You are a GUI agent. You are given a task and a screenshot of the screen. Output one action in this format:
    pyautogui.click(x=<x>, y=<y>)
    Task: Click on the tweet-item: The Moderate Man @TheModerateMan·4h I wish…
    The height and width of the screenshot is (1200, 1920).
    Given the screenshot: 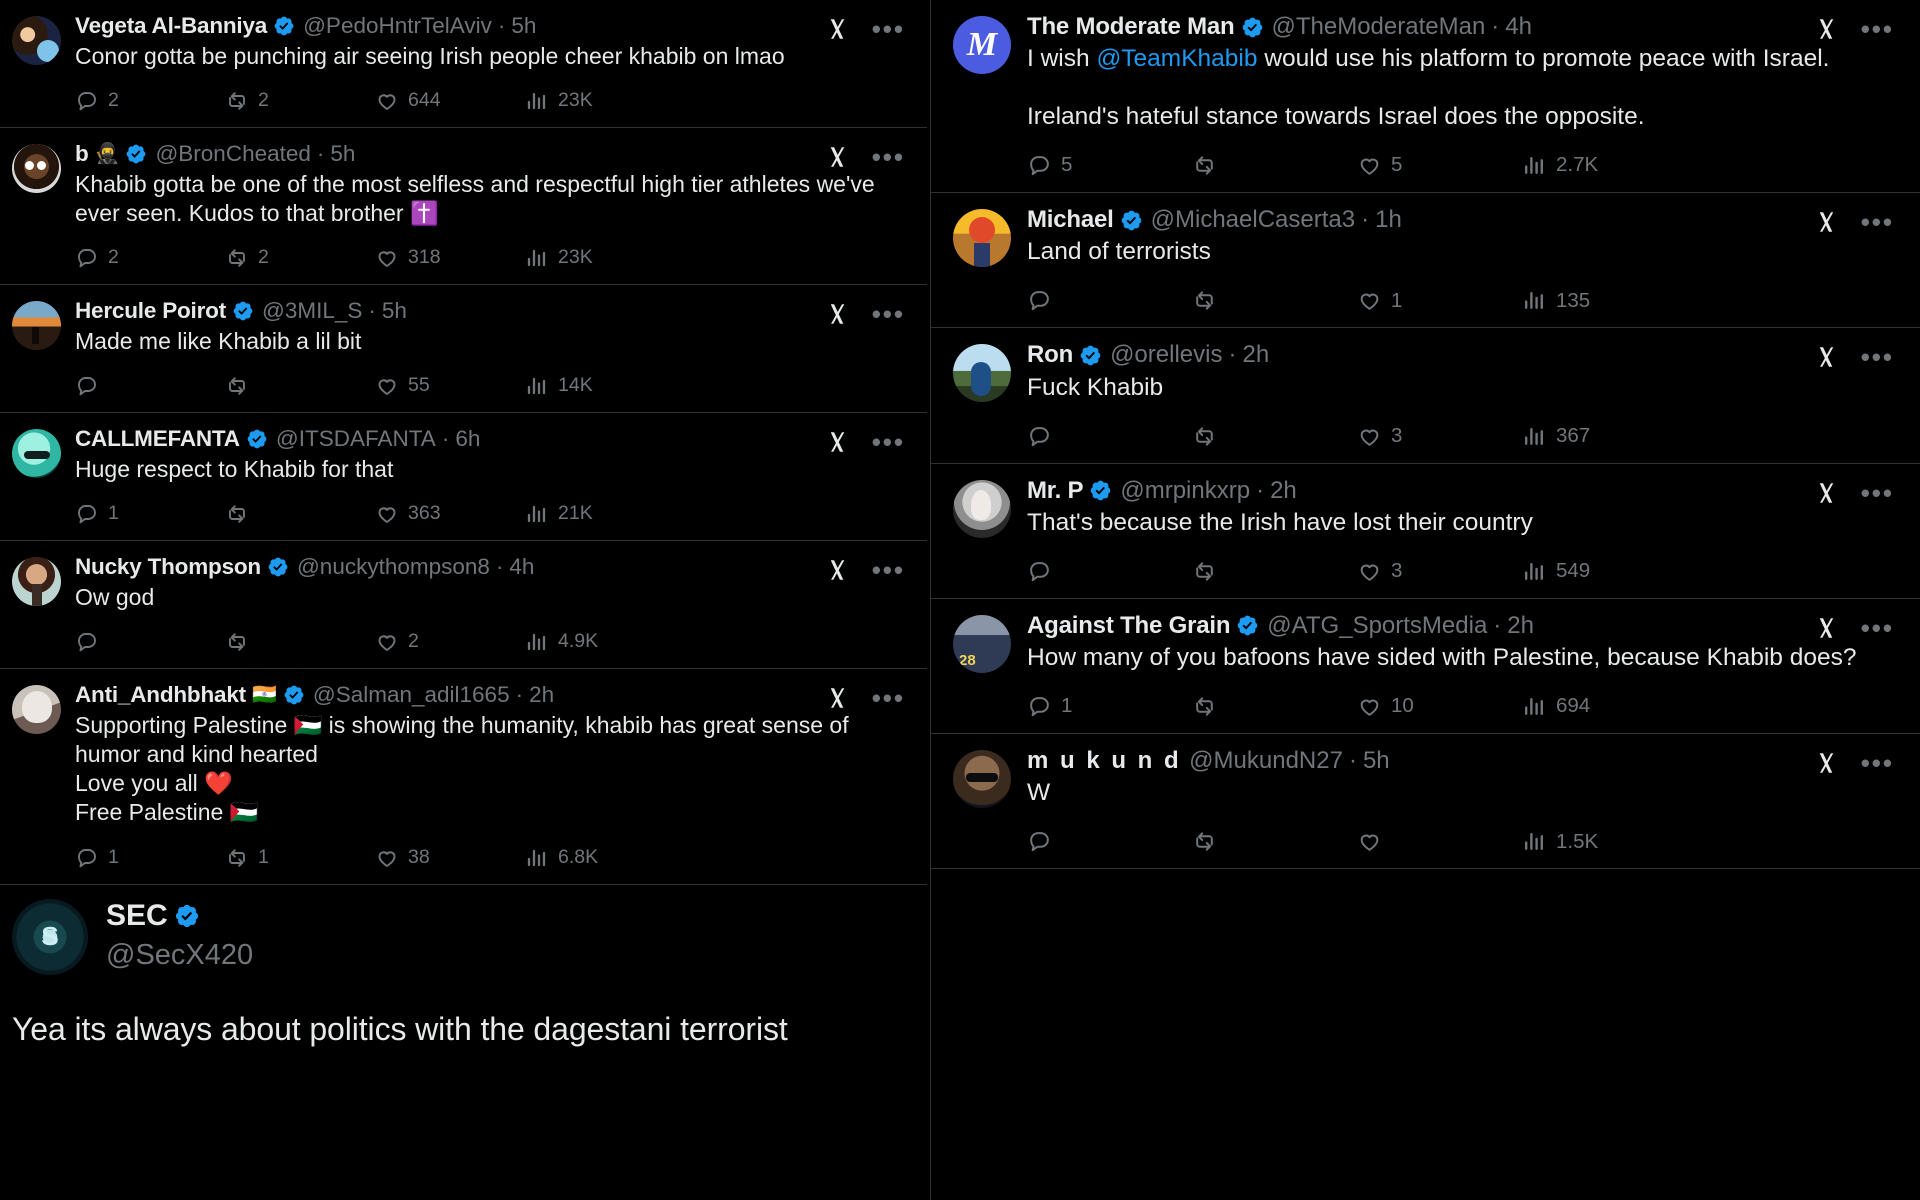 What is the action you would take?
    pyautogui.click(x=1425, y=97)
    